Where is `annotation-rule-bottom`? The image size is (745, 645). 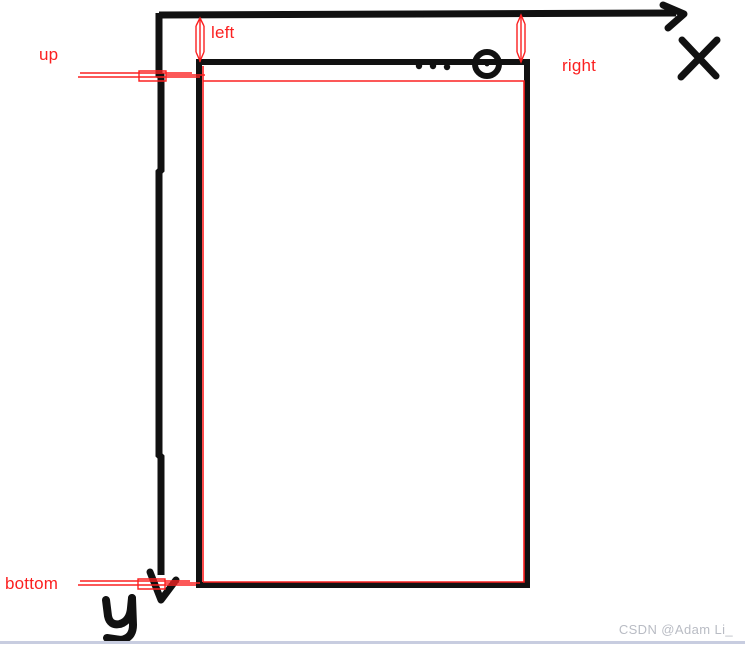
annotation-rule-bottom is located at coordinates (139, 584).